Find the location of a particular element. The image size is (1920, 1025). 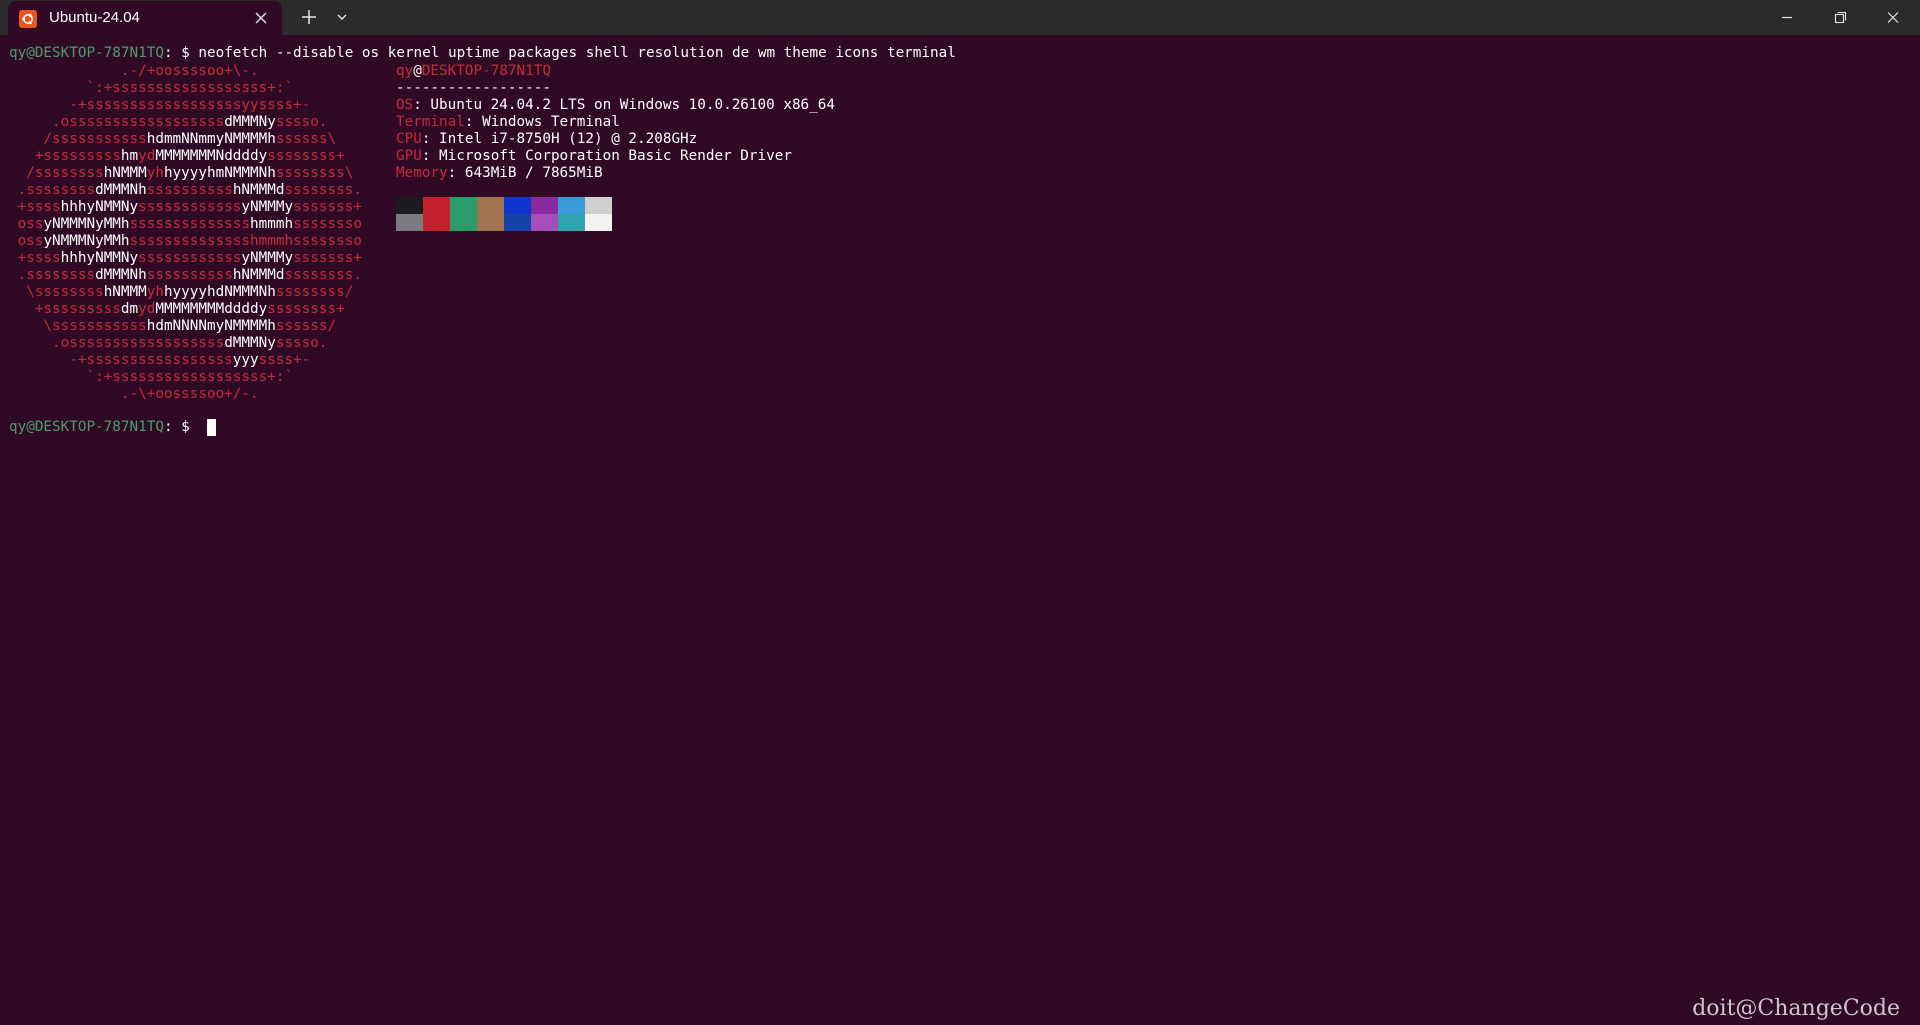

logo-segment: .-/+oossssoo+\-. is located at coordinates (198, 71).